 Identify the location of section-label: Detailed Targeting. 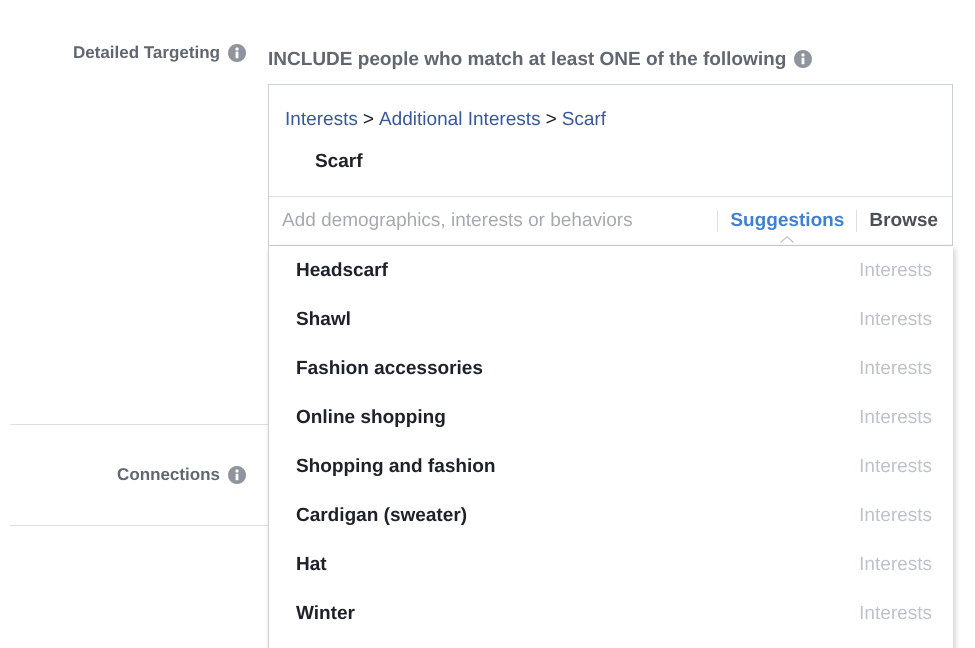
(146, 53).